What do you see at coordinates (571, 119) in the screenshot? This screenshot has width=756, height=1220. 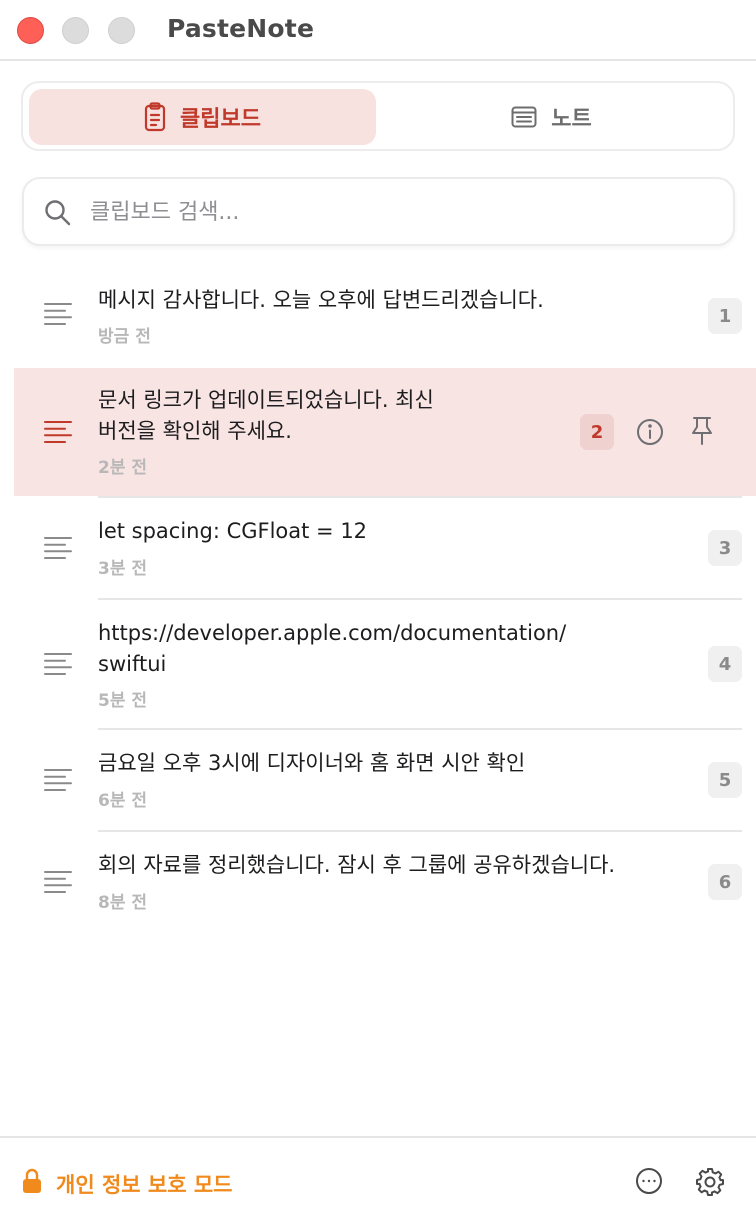 I see `tab-notes-label: 노트` at bounding box center [571, 119].